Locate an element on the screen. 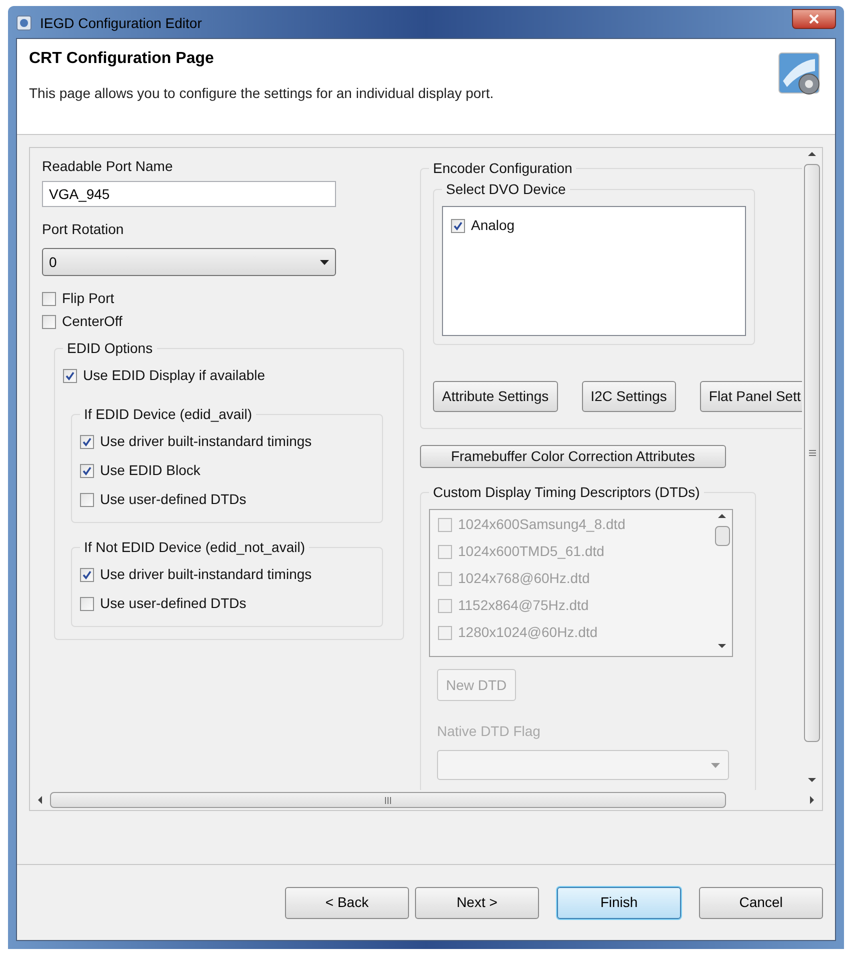  field-label: Readable Port Name is located at coordinates (108, 166).